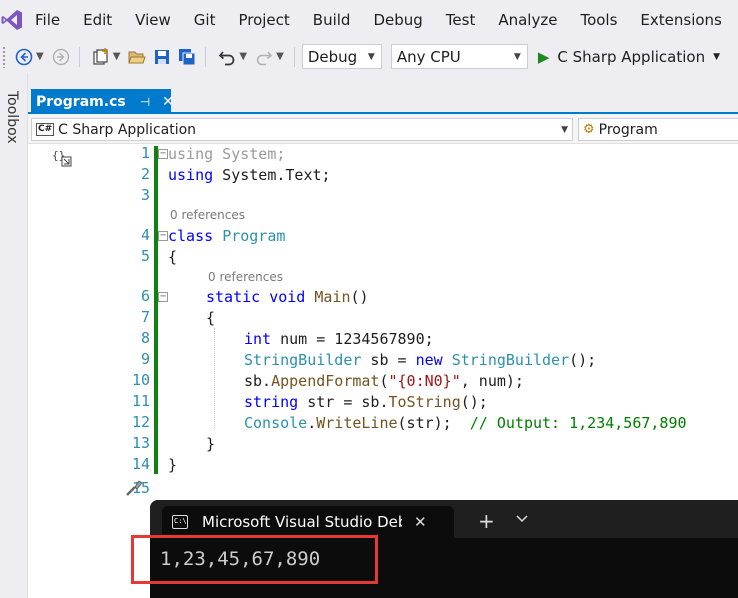 This screenshot has width=738, height=598. Describe the element at coordinates (145, 256) in the screenshot. I see `line-number: 5` at that location.